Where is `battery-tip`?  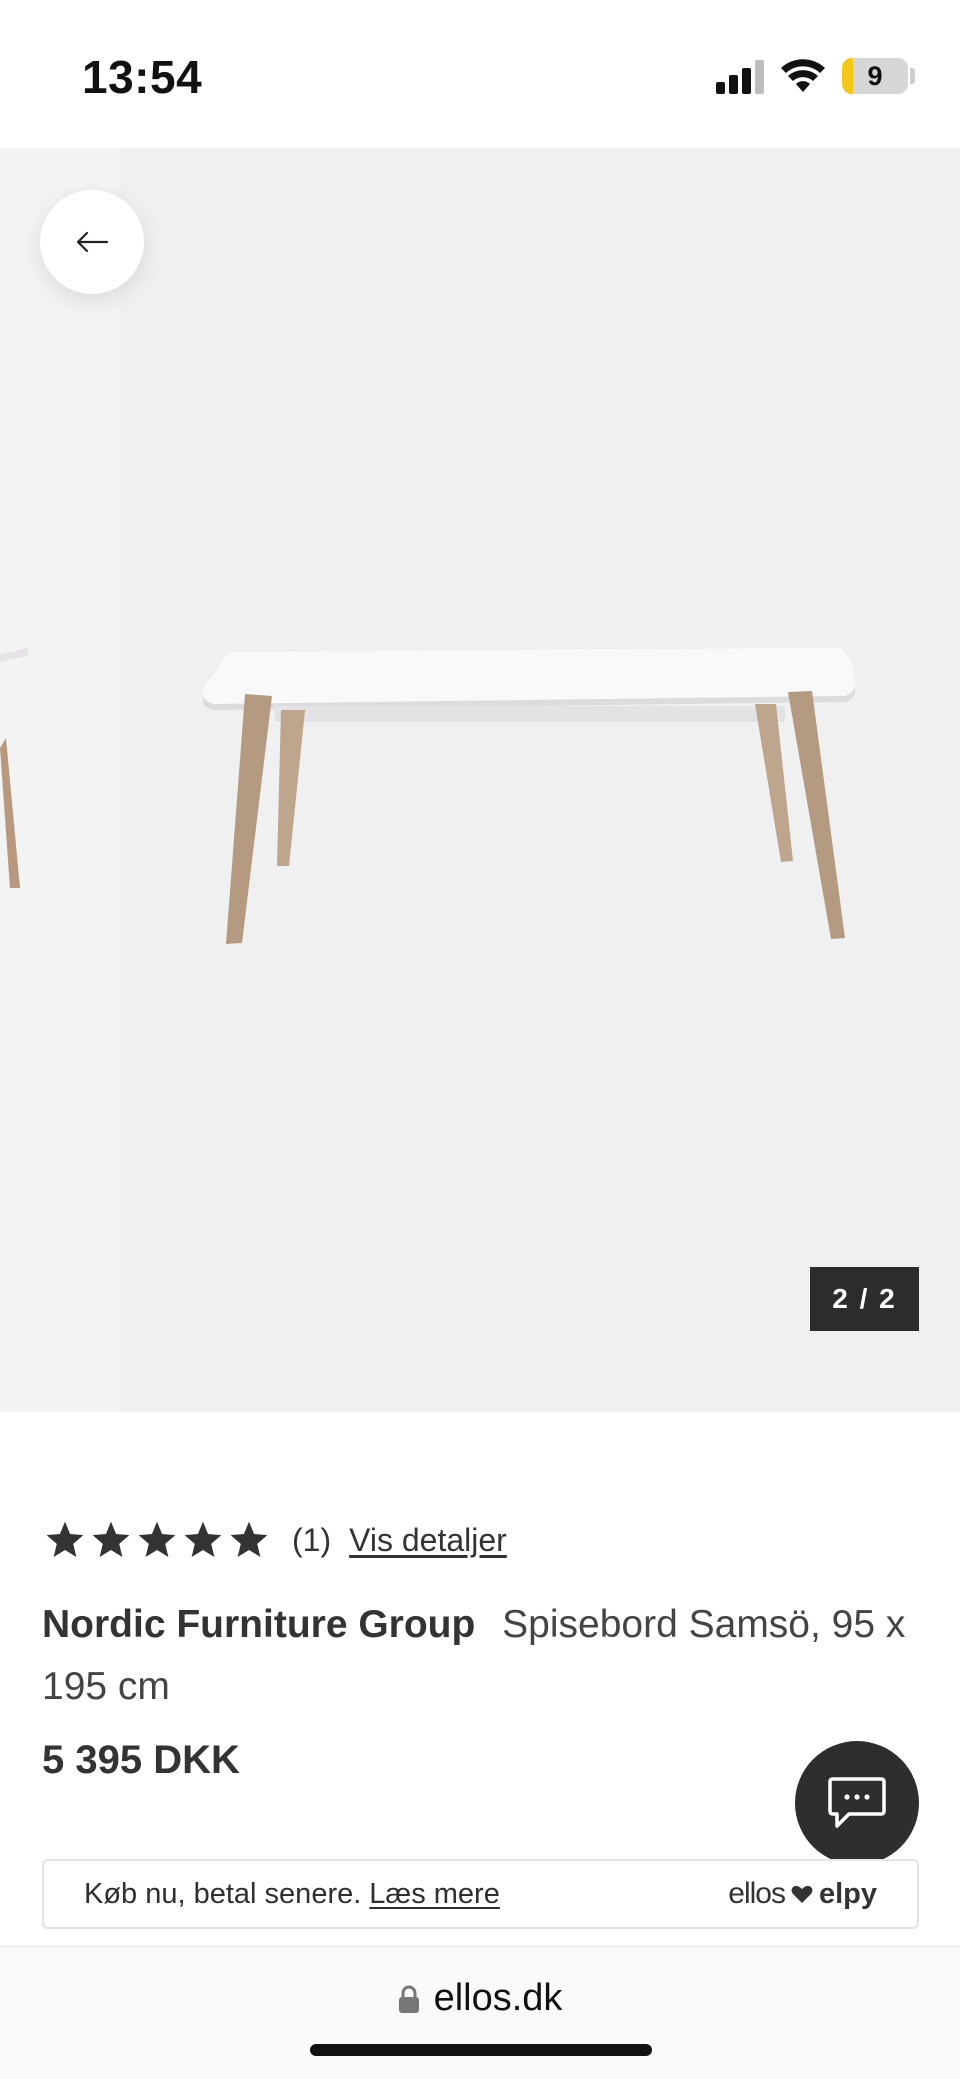
battery-tip is located at coordinates (912, 76).